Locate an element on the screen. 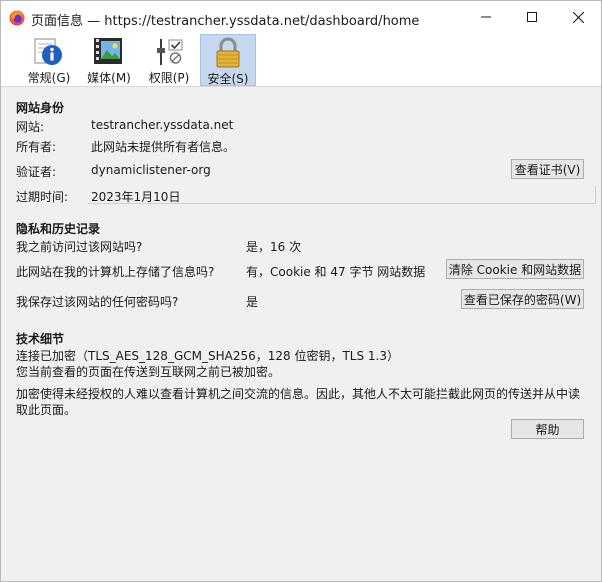 The height and width of the screenshot is (582, 602). tab-security: 安全(S) is located at coordinates (228, 60).